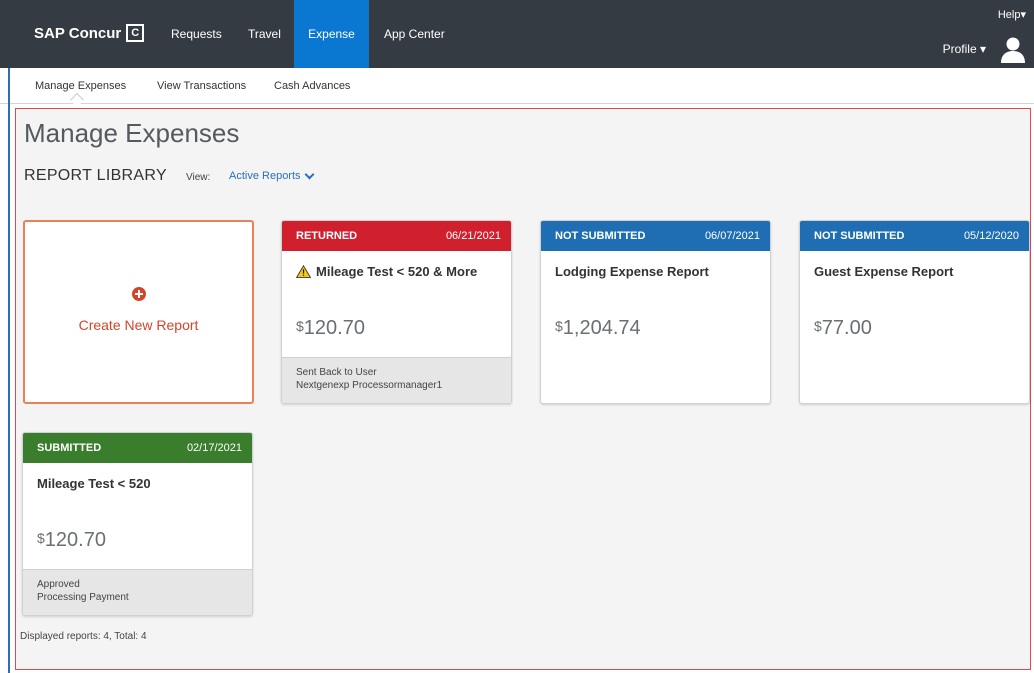 The height and width of the screenshot is (673, 1034). Describe the element at coordinates (914, 236) in the screenshot. I see `report-card-header: NOT SUBMITTED 05/12/2020` at that location.